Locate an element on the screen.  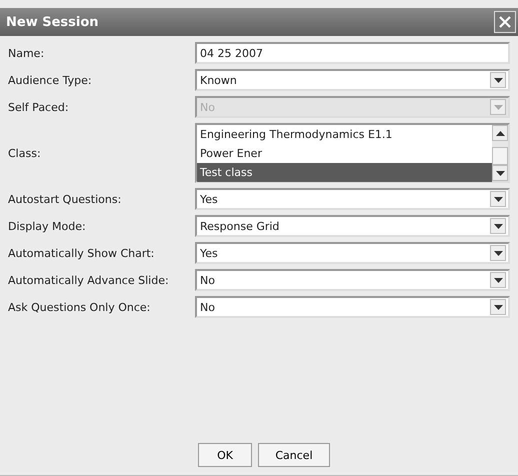
list-item: Engineering Thermodynamics E1.1 is located at coordinates (344, 134).